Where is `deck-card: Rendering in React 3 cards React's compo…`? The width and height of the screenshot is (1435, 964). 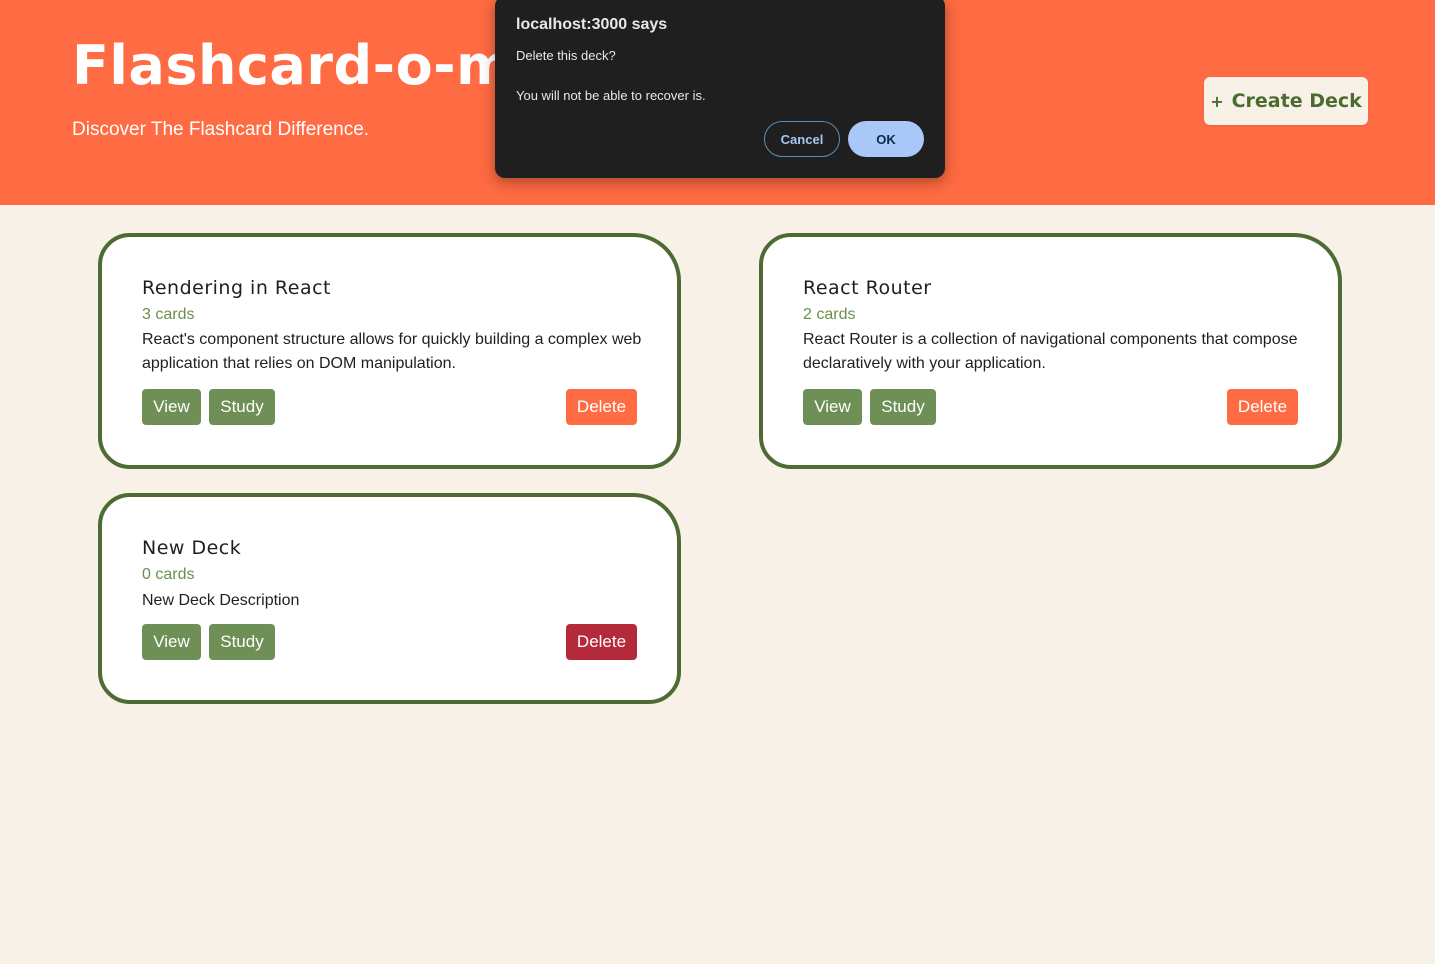
deck-card: Rendering in React 3 cards React's compo… is located at coordinates (389, 351).